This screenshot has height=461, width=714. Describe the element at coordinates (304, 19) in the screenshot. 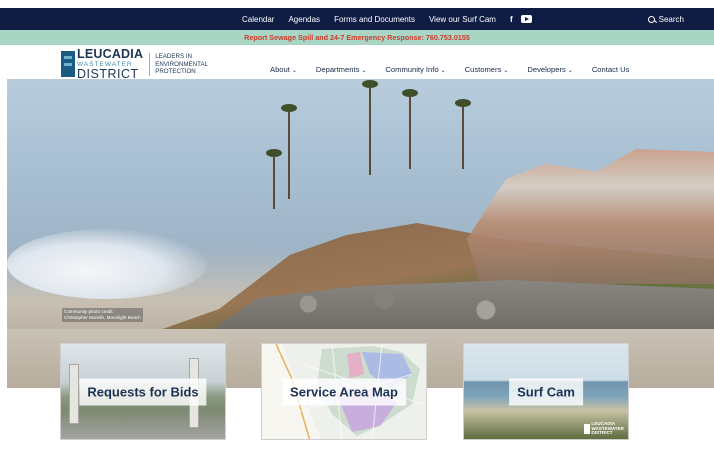

I see `agendas-link: Agendas` at that location.